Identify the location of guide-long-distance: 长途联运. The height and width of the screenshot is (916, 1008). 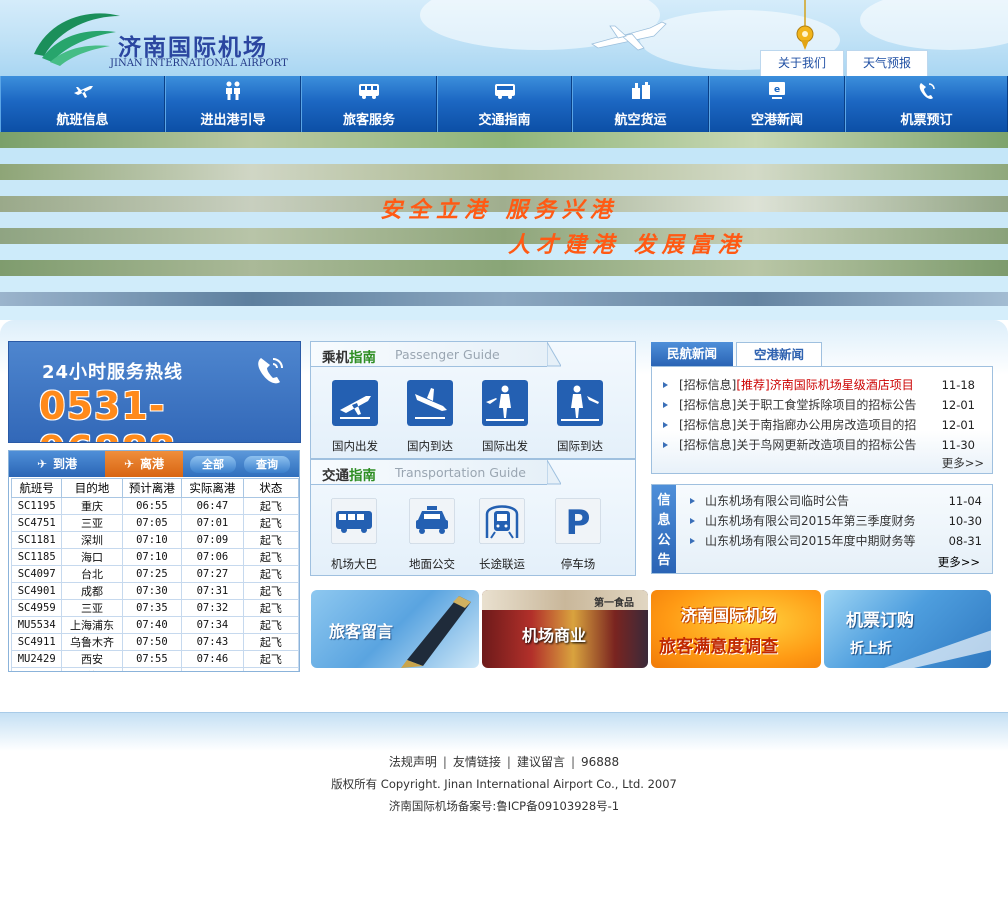
(502, 534).